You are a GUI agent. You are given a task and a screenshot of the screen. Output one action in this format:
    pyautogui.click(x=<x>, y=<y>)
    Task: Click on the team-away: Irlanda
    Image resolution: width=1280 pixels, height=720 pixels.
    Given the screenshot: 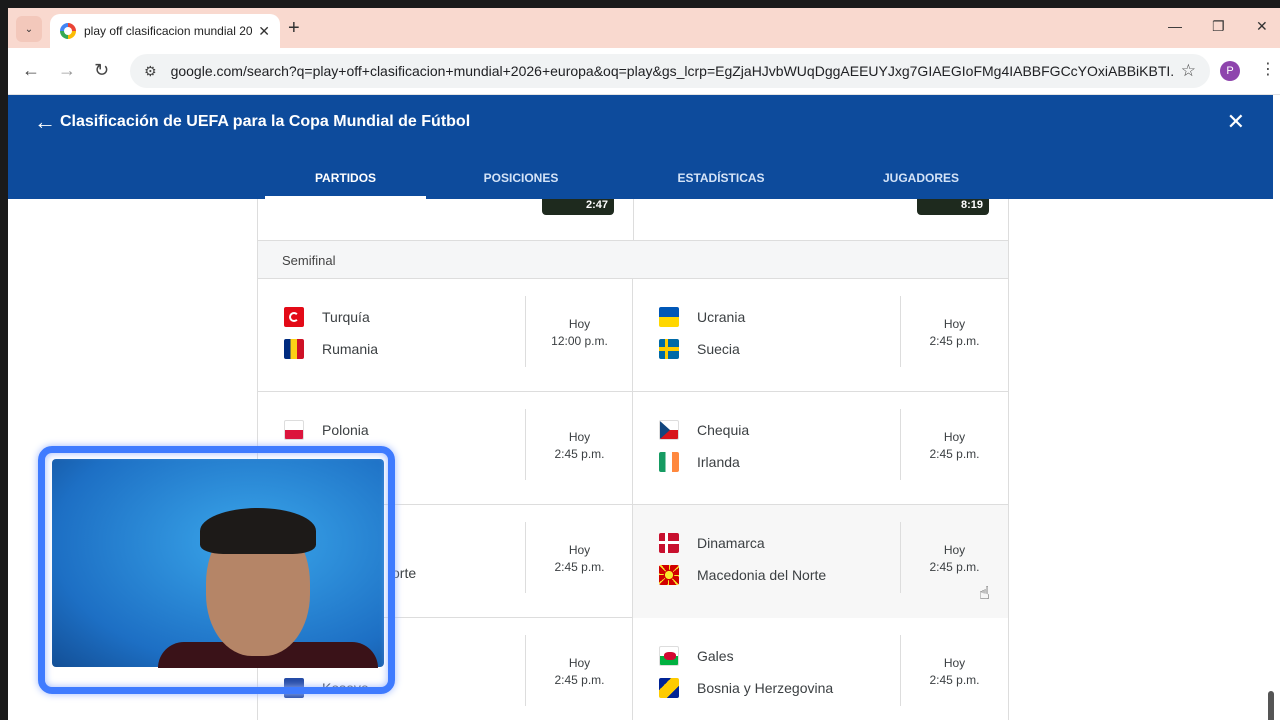 What is the action you would take?
    pyautogui.click(x=699, y=462)
    